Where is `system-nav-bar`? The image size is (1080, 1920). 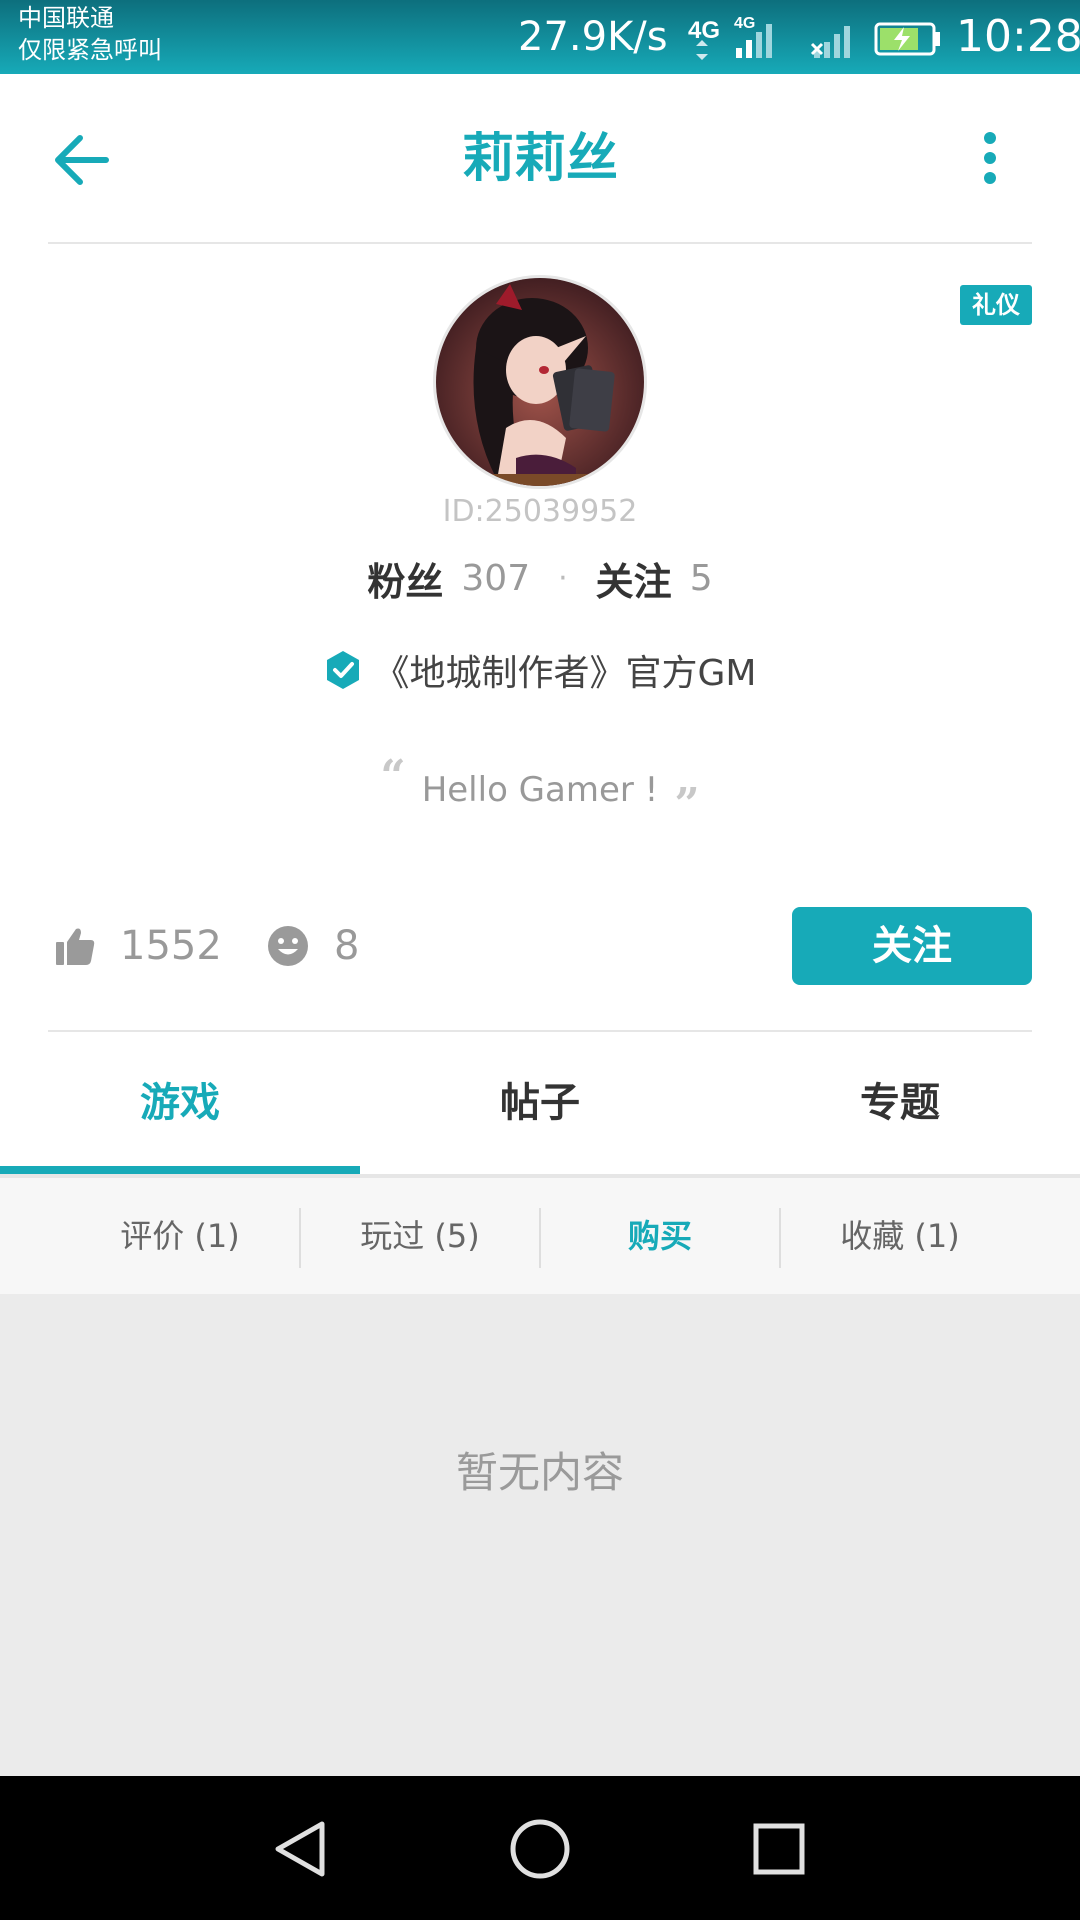 system-nav-bar is located at coordinates (540, 1848).